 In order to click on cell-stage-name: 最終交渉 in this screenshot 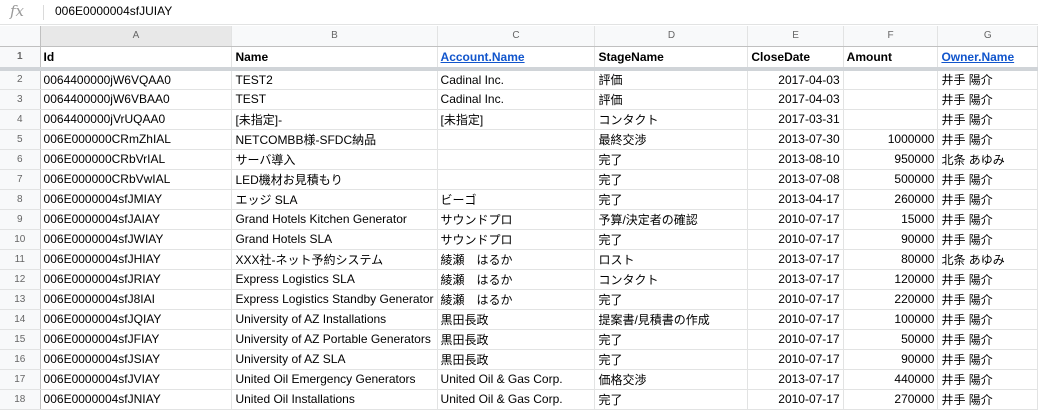, I will do `click(671, 139)`.